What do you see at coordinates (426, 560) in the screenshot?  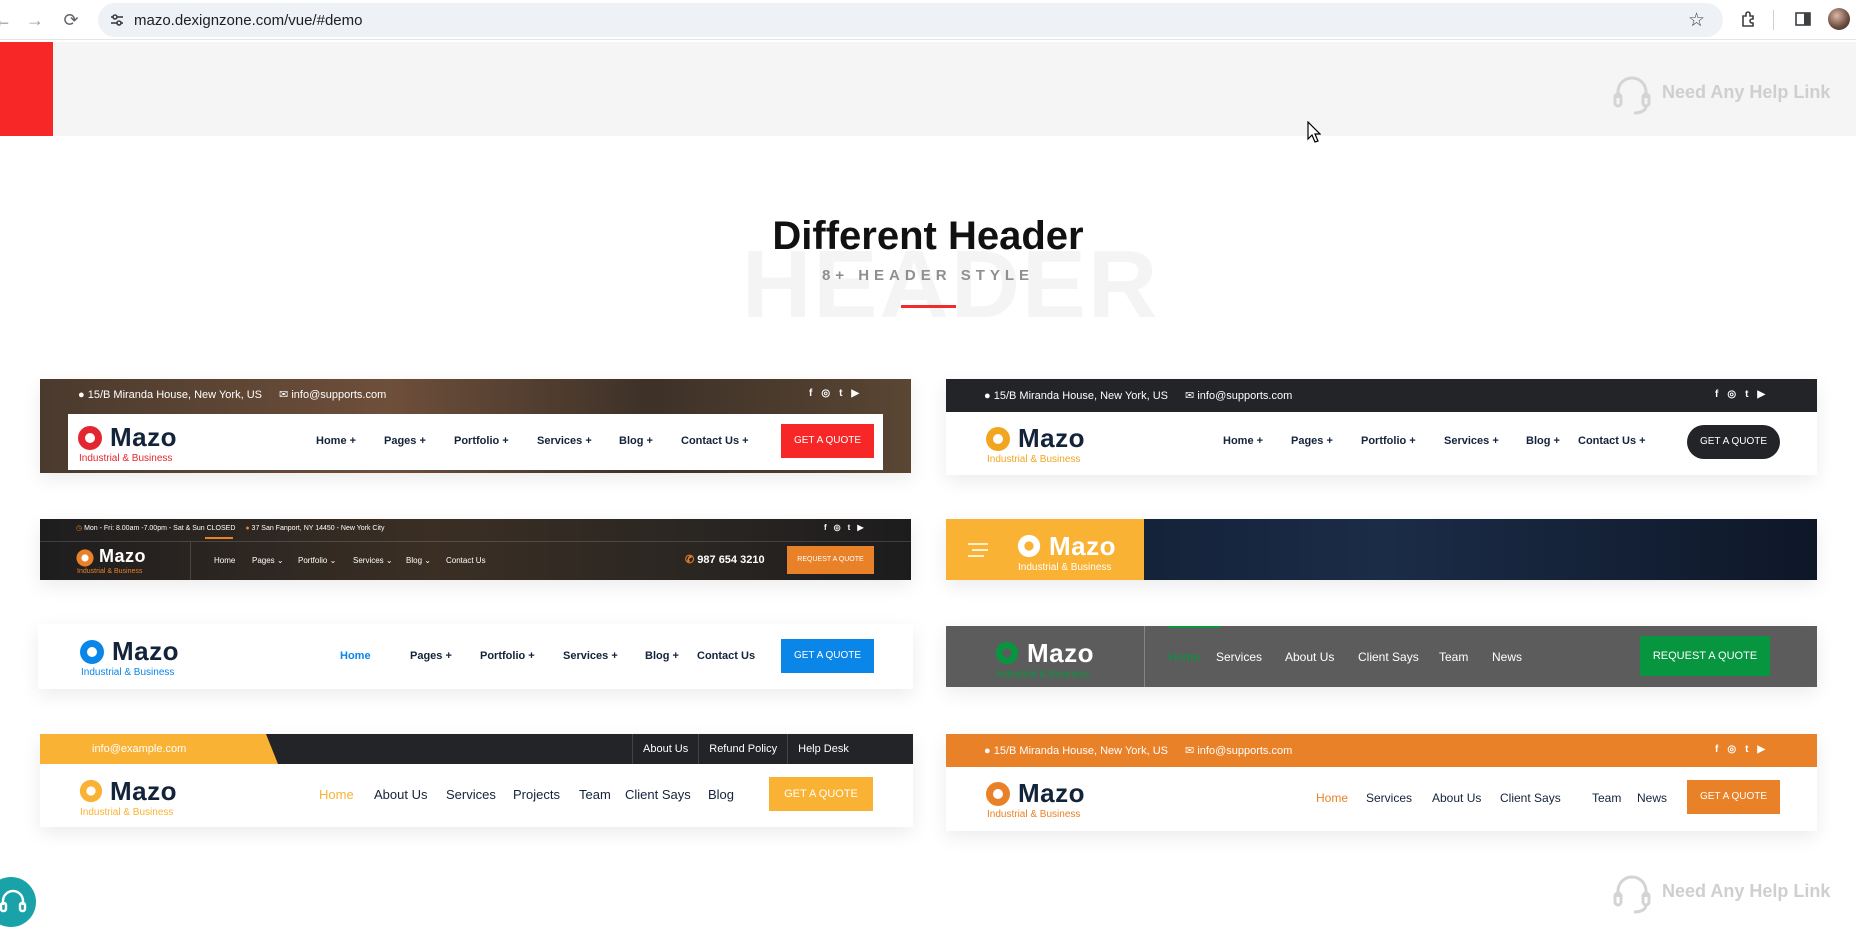 I see `h3-menu-blog: Blog ⌄` at bounding box center [426, 560].